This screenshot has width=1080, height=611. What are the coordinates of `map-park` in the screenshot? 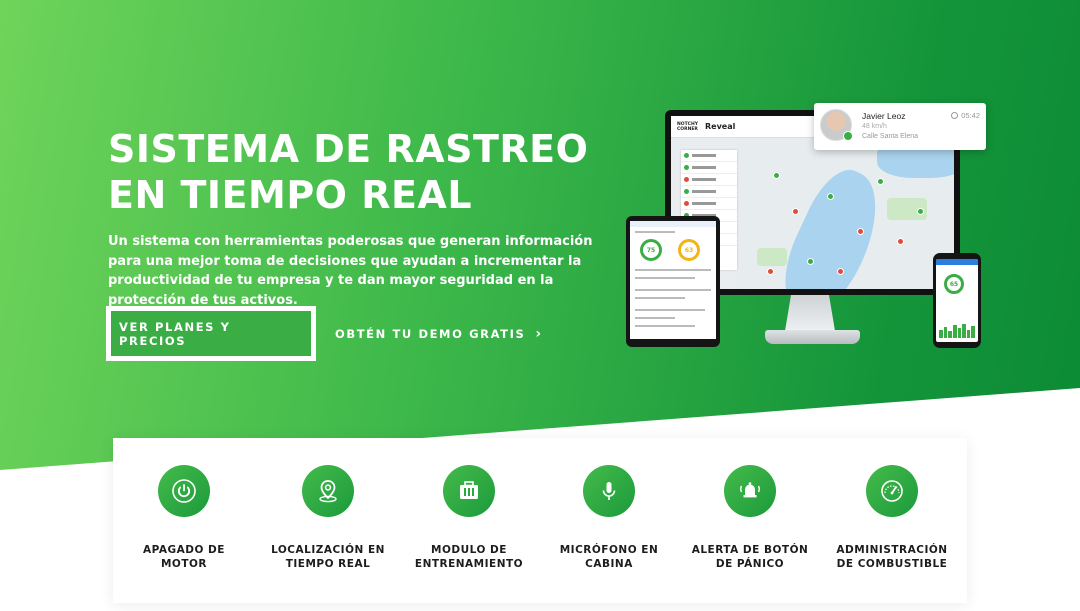 It's located at (772, 257).